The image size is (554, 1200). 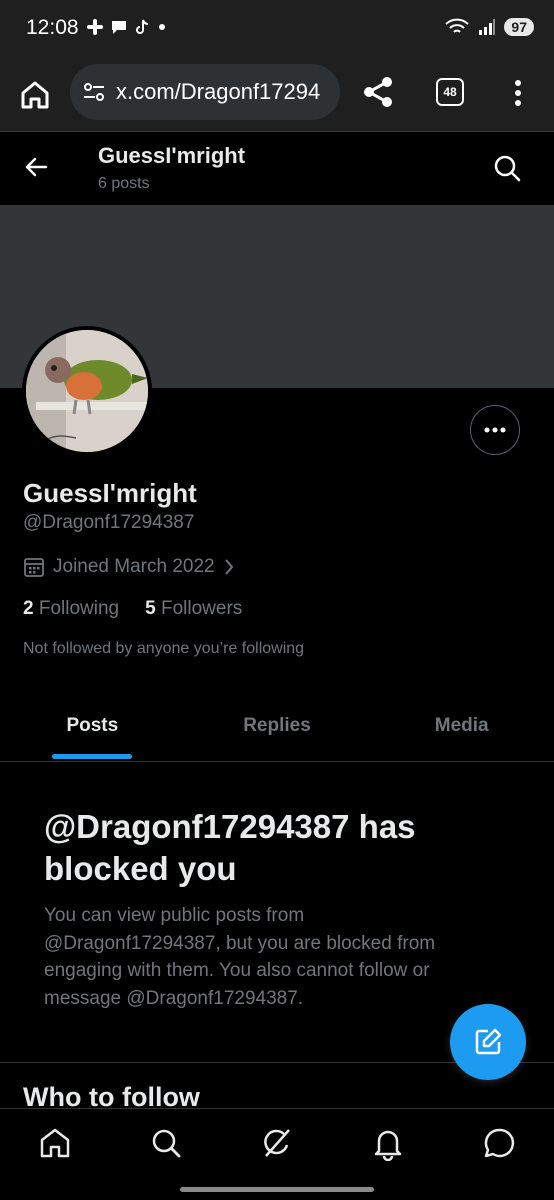 I want to click on profile-handle: @Dragonf17294387, so click(x=109, y=522).